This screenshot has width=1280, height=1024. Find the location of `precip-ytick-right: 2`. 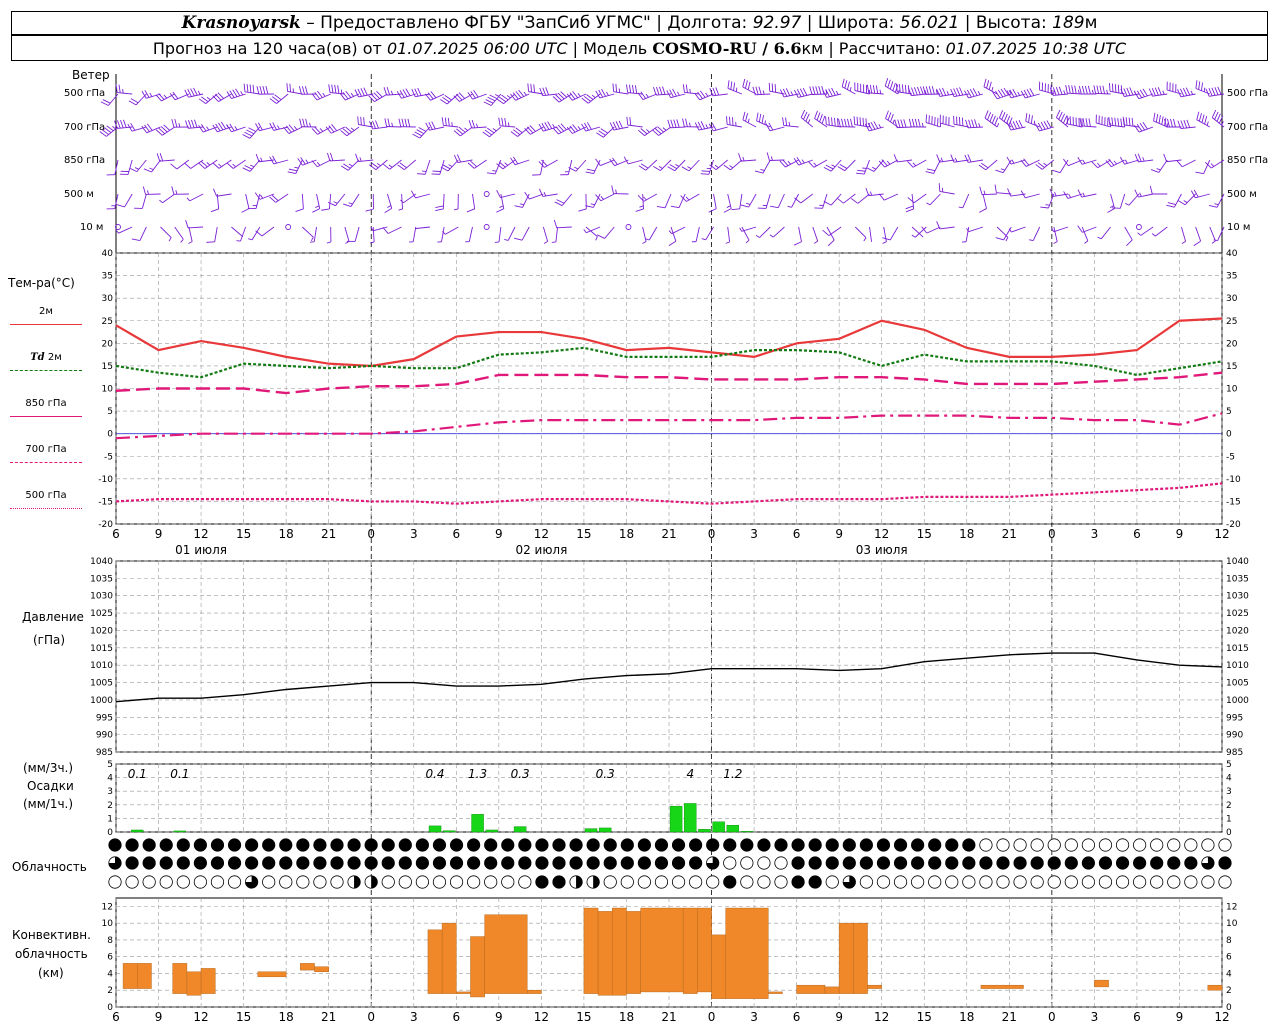

precip-ytick-right: 2 is located at coordinates (1229, 806).